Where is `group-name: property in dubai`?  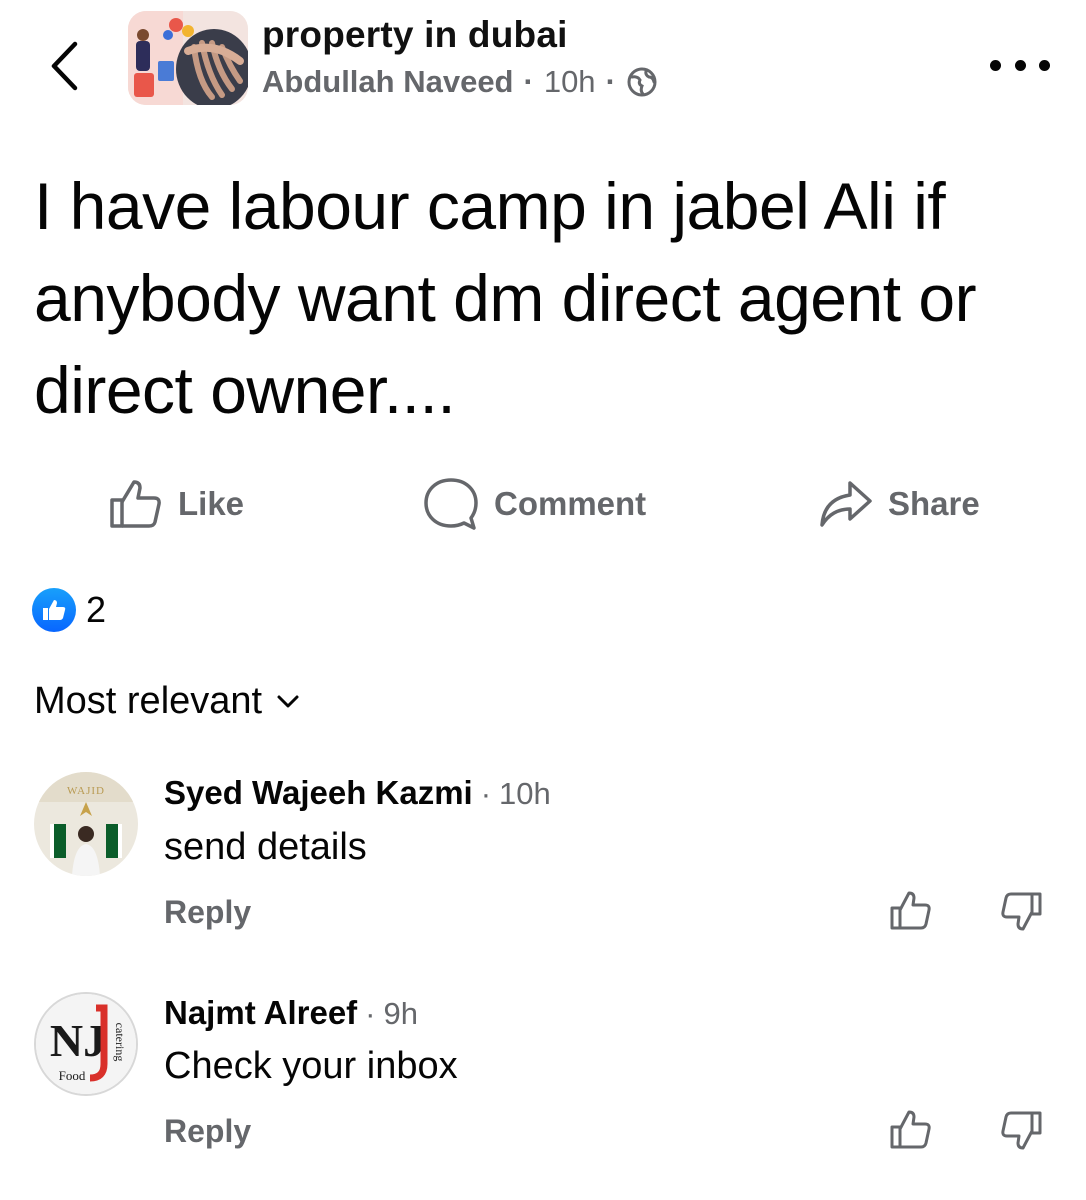 group-name: property in dubai is located at coordinates (415, 35).